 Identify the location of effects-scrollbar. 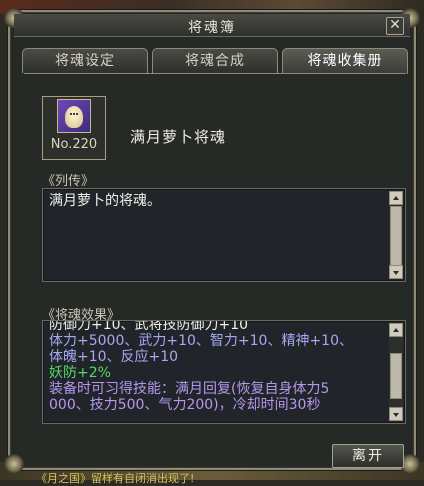
(396, 372).